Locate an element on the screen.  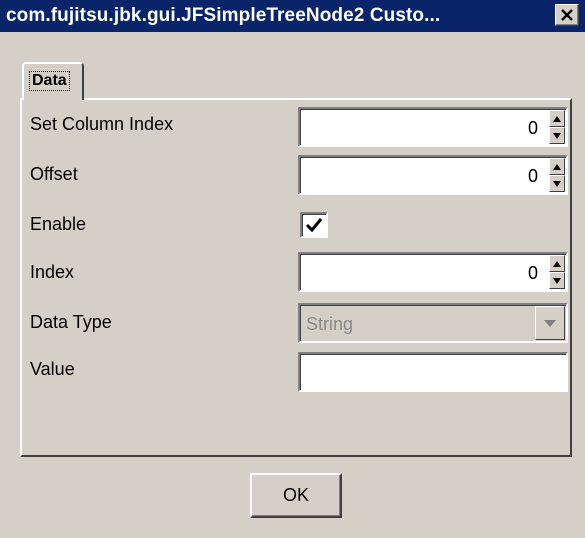
index-spinner: 0 is located at coordinates (433, 272).